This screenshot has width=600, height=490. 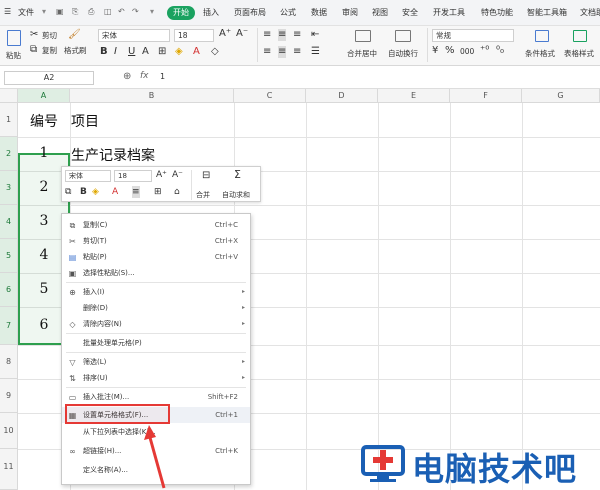 I want to click on mini-merge-button: 合并, so click(x=203, y=195).